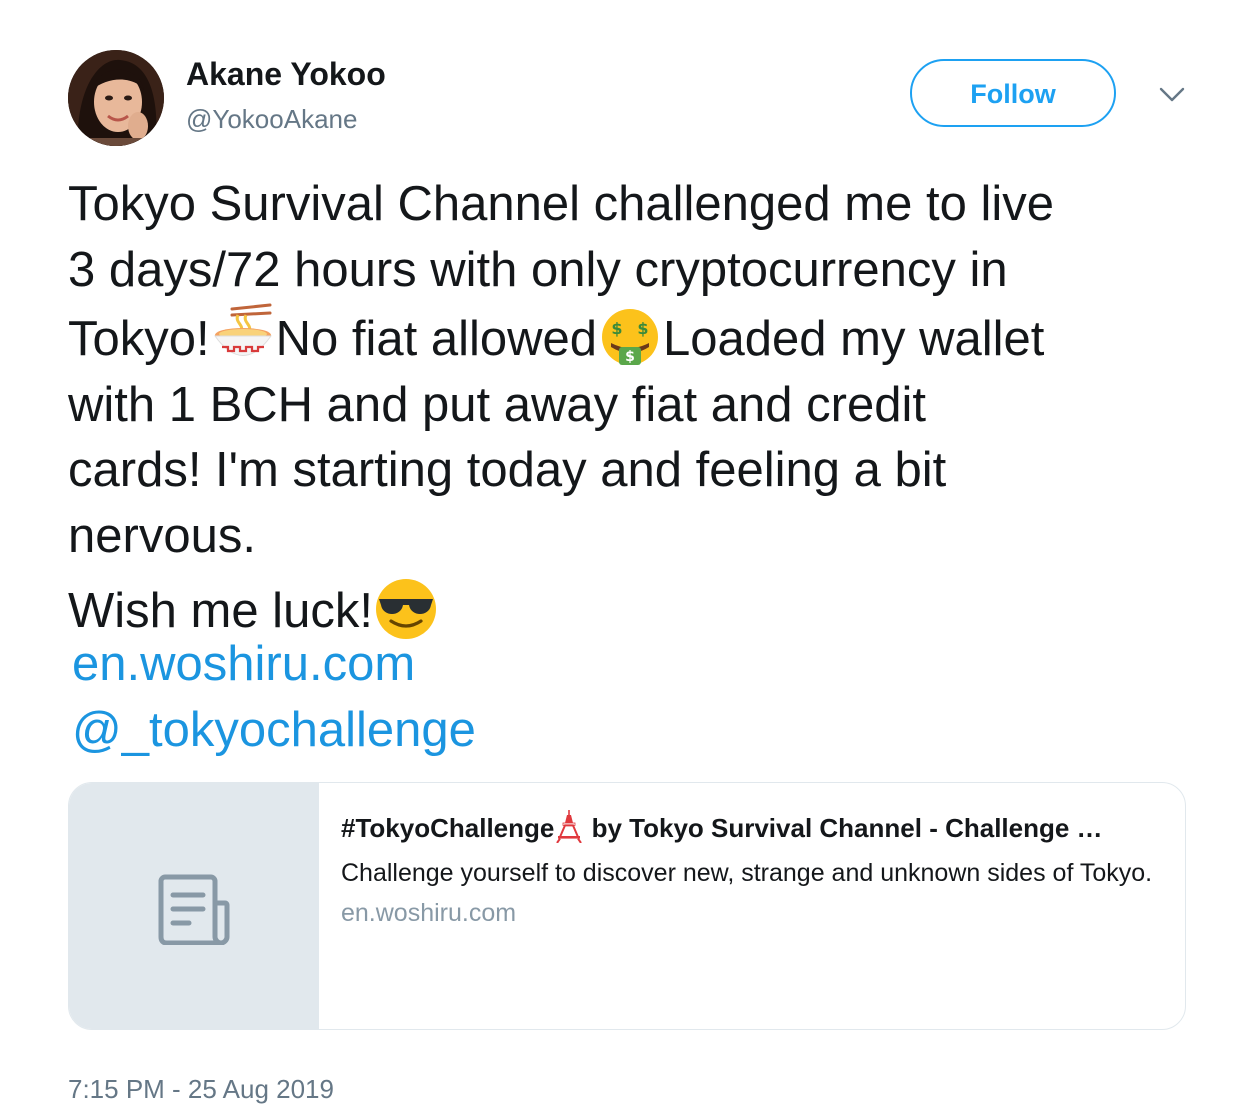 The image size is (1248, 1120). I want to click on card-thumbnail, so click(194, 906).